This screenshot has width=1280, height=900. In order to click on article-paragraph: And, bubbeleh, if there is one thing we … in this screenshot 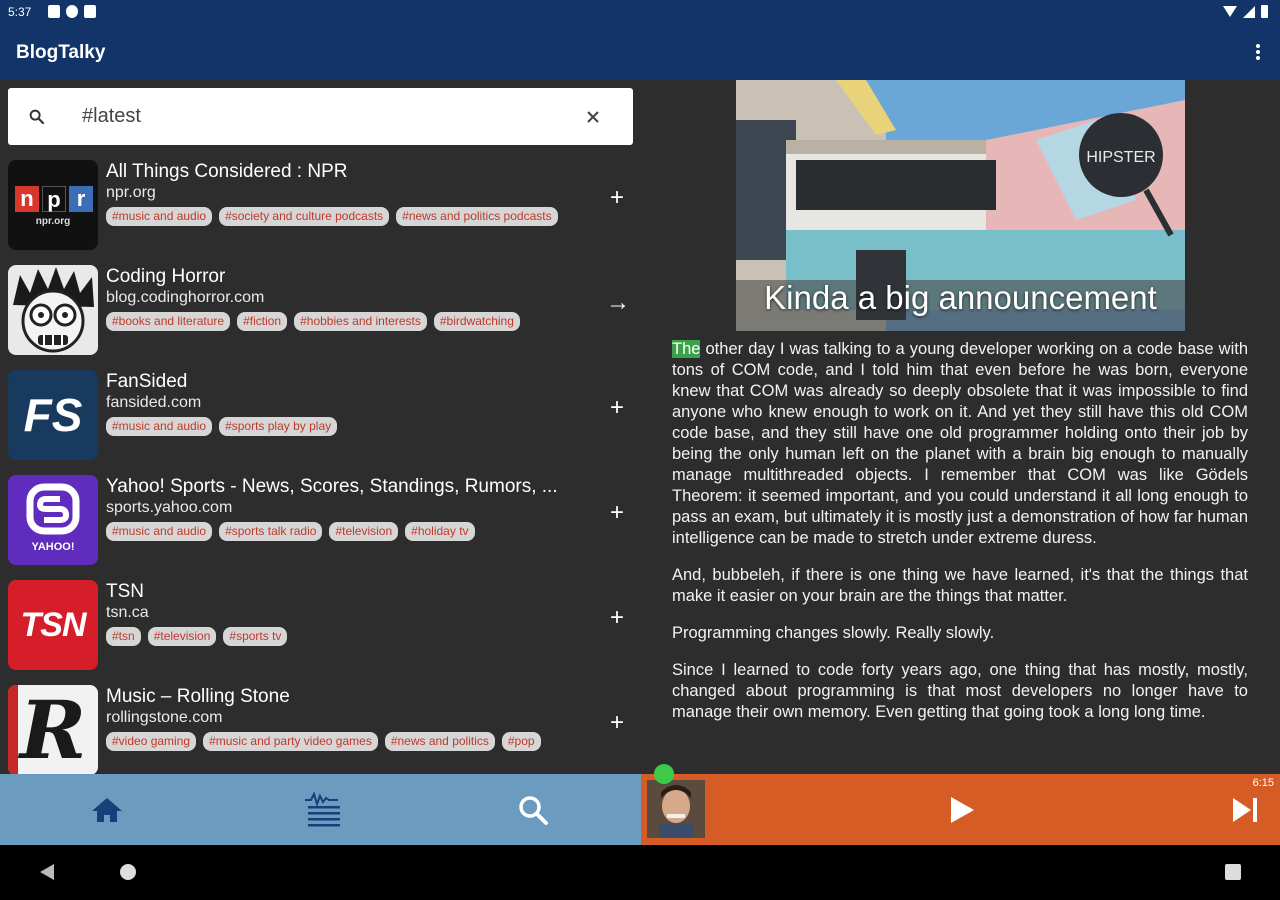, I will do `click(960, 585)`.